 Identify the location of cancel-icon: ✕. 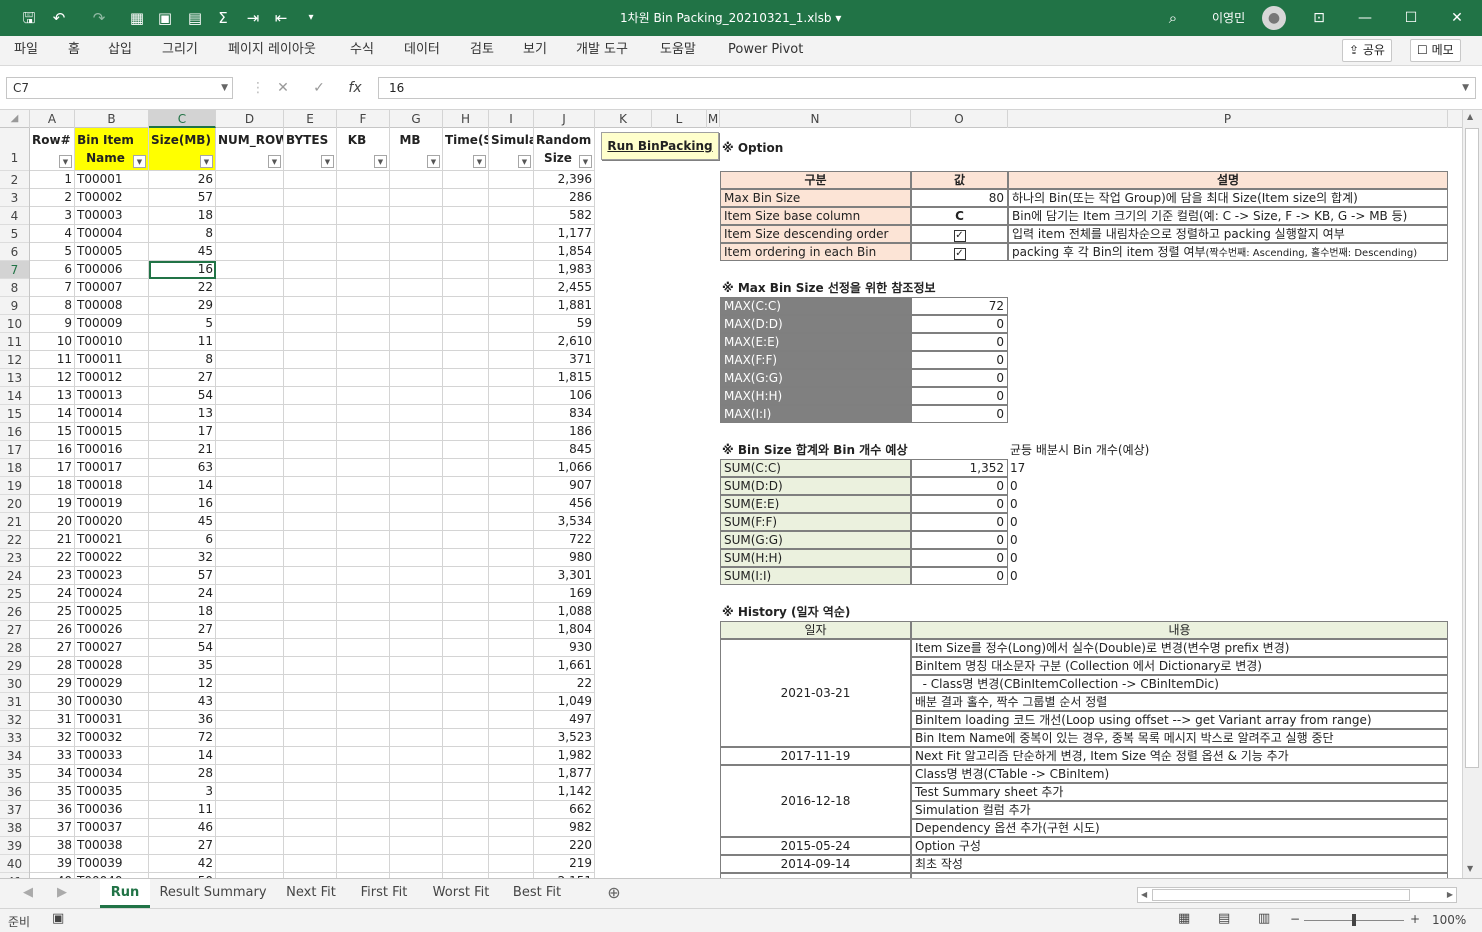
(283, 88).